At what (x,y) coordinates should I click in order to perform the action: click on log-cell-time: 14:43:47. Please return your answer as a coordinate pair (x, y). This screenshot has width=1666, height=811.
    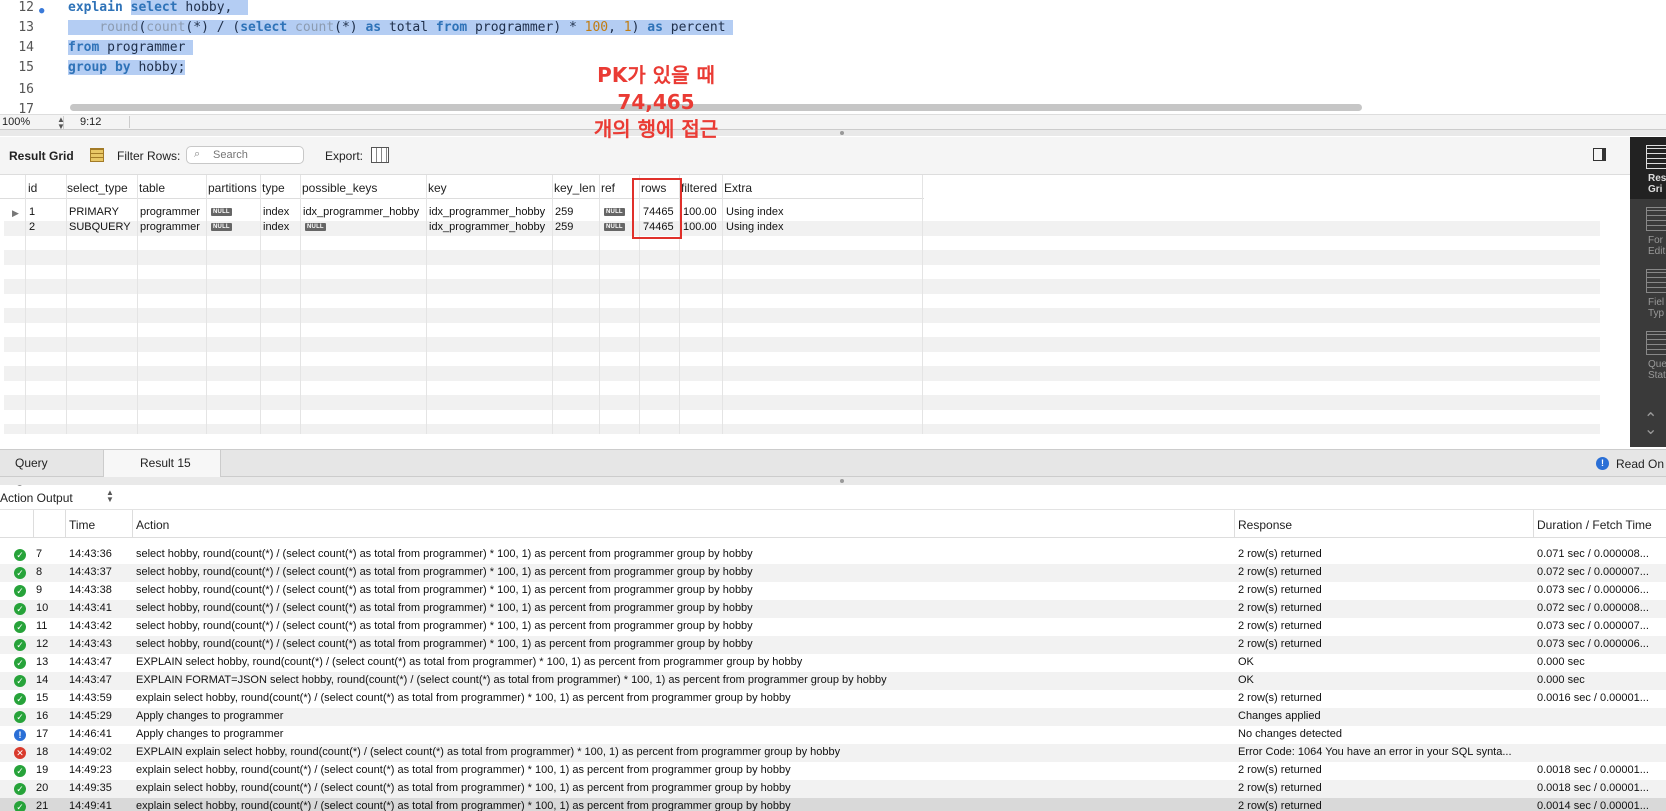
    Looking at the image, I should click on (90, 662).